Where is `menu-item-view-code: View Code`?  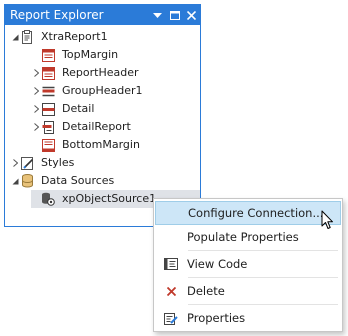
menu-item-view-code: View Code is located at coordinates (248, 264).